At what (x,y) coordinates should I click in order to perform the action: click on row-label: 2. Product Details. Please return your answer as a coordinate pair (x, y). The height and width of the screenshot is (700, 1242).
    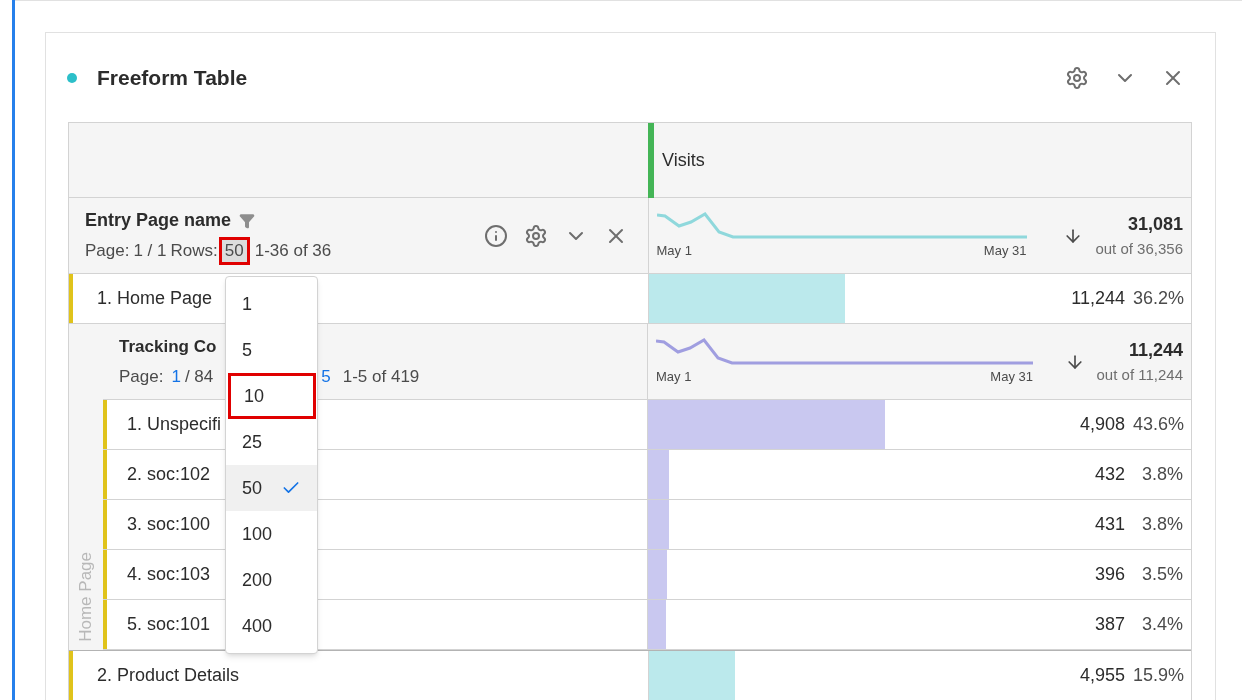
    Looking at the image, I should click on (168, 675).